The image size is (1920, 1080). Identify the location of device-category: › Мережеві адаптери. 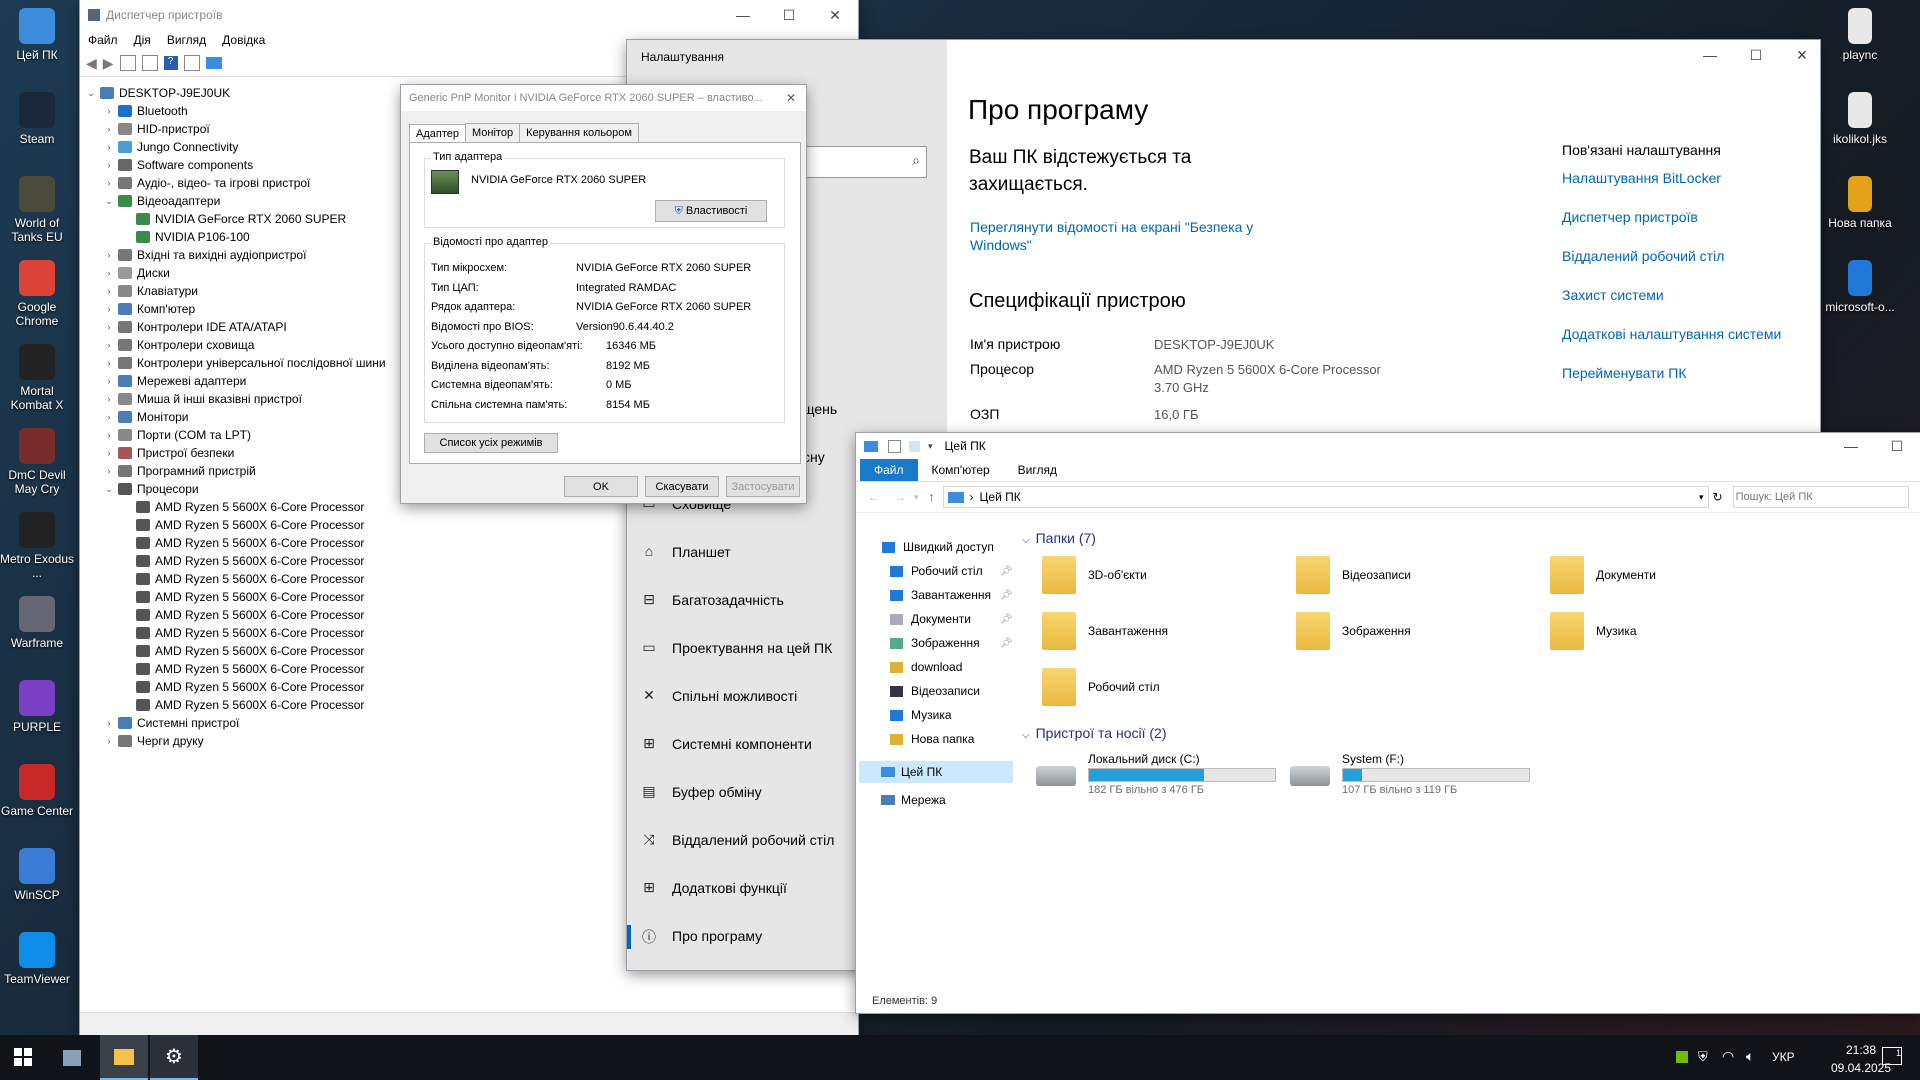
(235, 381).